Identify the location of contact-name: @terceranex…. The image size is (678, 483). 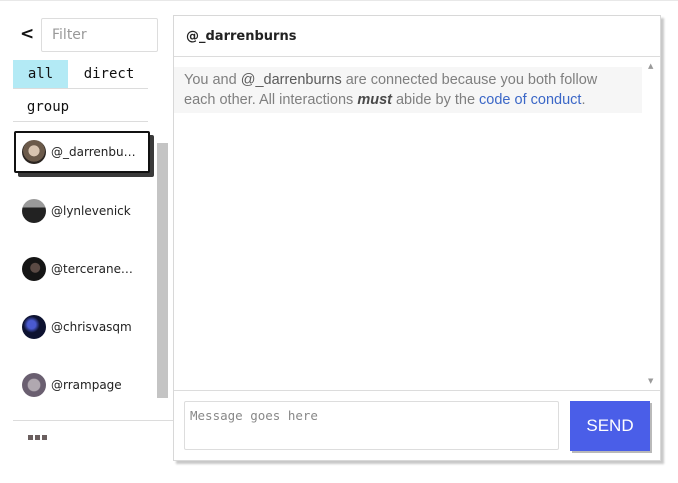
(95, 269).